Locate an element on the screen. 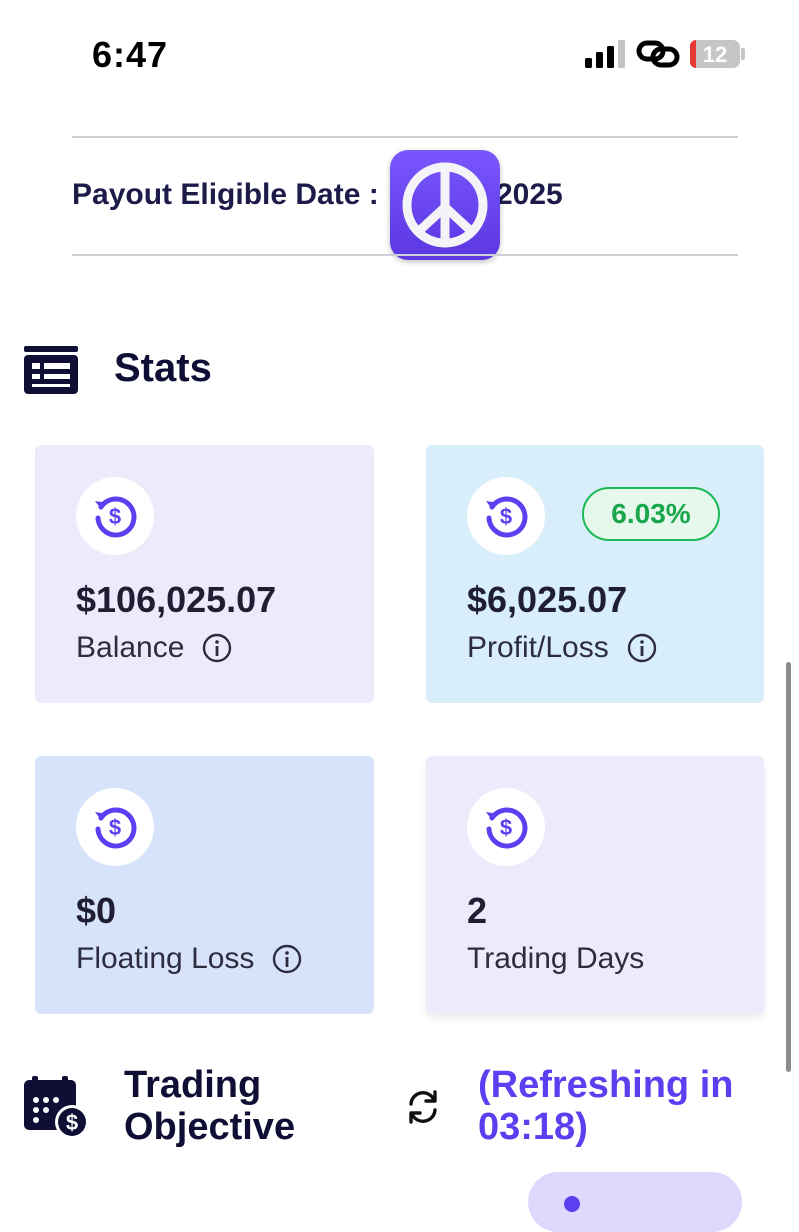  trading-days-value: 2 is located at coordinates (477, 910).